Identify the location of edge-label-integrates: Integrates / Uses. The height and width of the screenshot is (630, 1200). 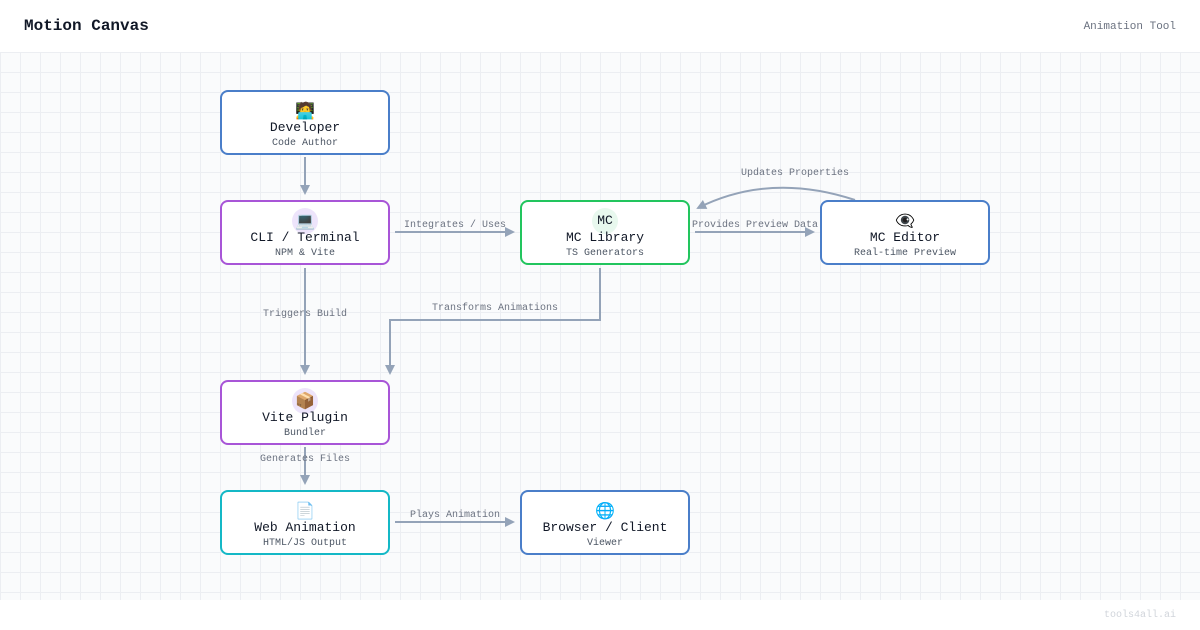
(455, 225).